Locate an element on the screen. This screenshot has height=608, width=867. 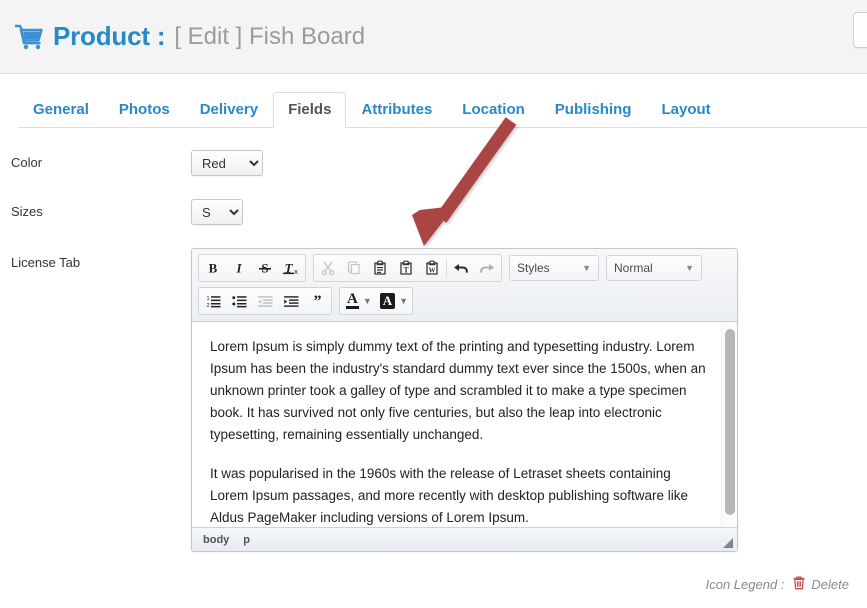
trash-icon is located at coordinates (799, 584).